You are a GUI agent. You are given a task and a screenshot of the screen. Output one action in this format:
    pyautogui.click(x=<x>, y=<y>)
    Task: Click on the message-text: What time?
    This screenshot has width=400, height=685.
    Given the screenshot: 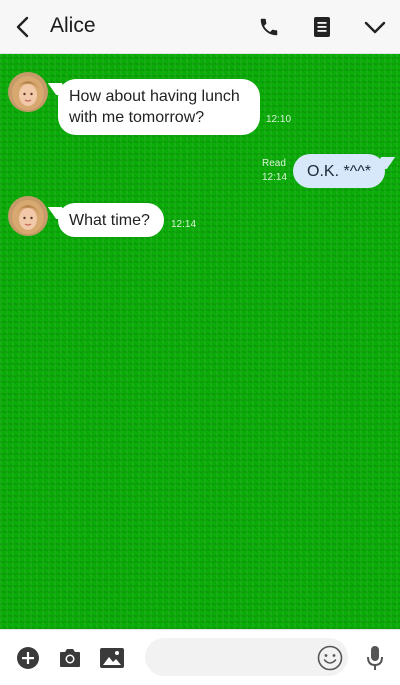 What is the action you would take?
    pyautogui.click(x=109, y=220)
    